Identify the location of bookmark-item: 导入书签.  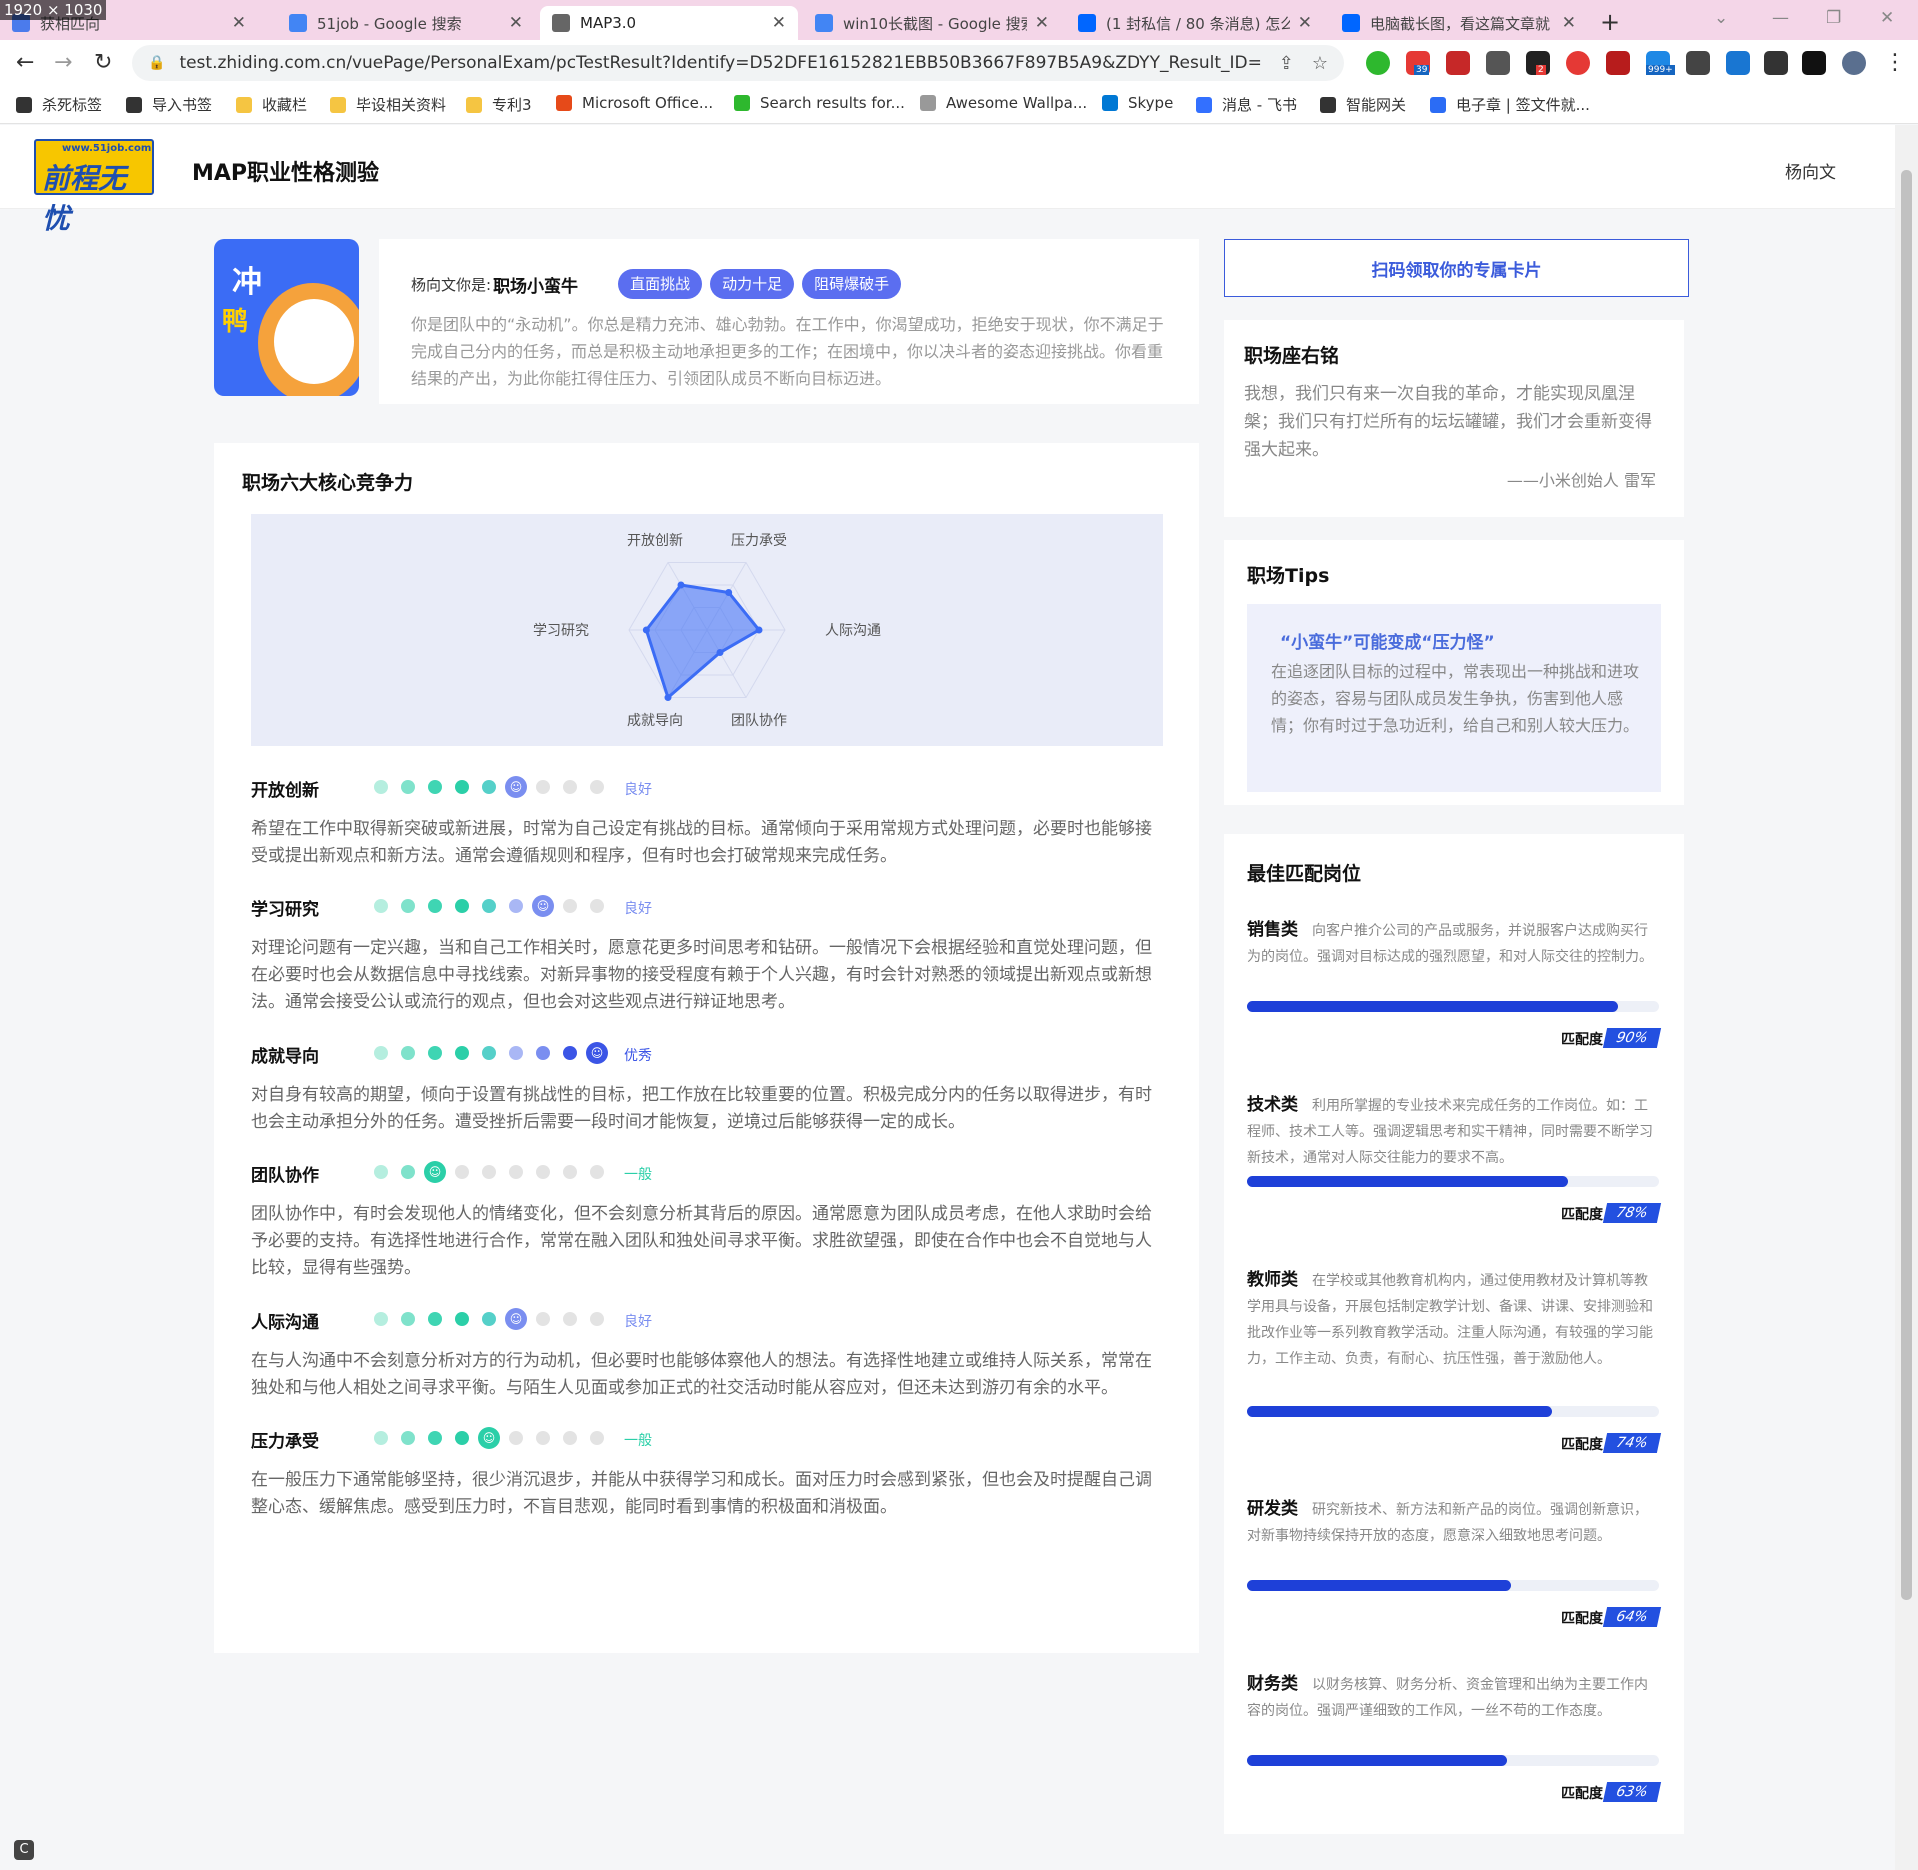
(169, 104).